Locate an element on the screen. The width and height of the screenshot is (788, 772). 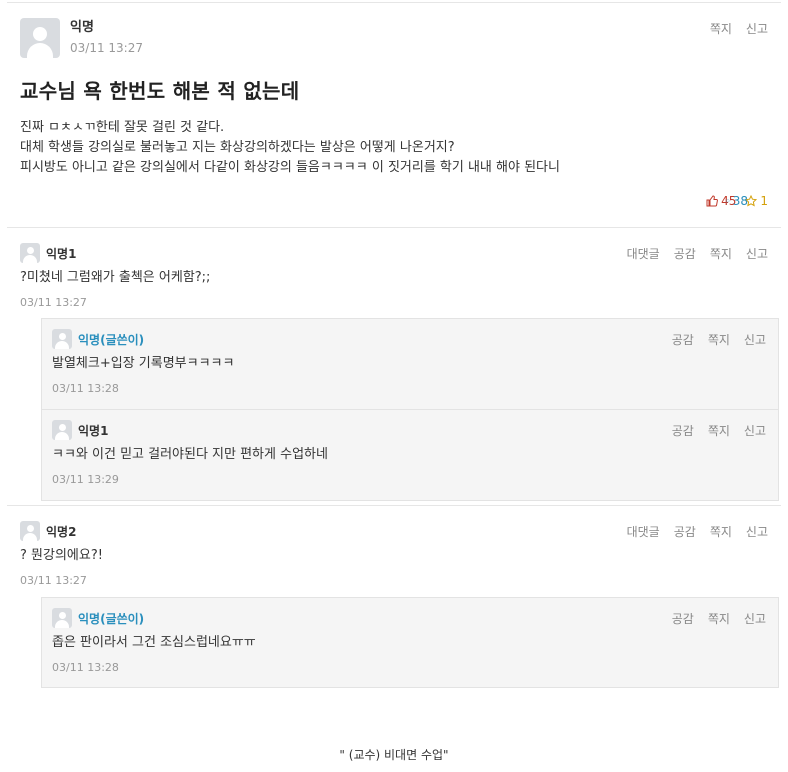
reply-header: 익명1 공감 쪽지 신고 is located at coordinates (409, 430).